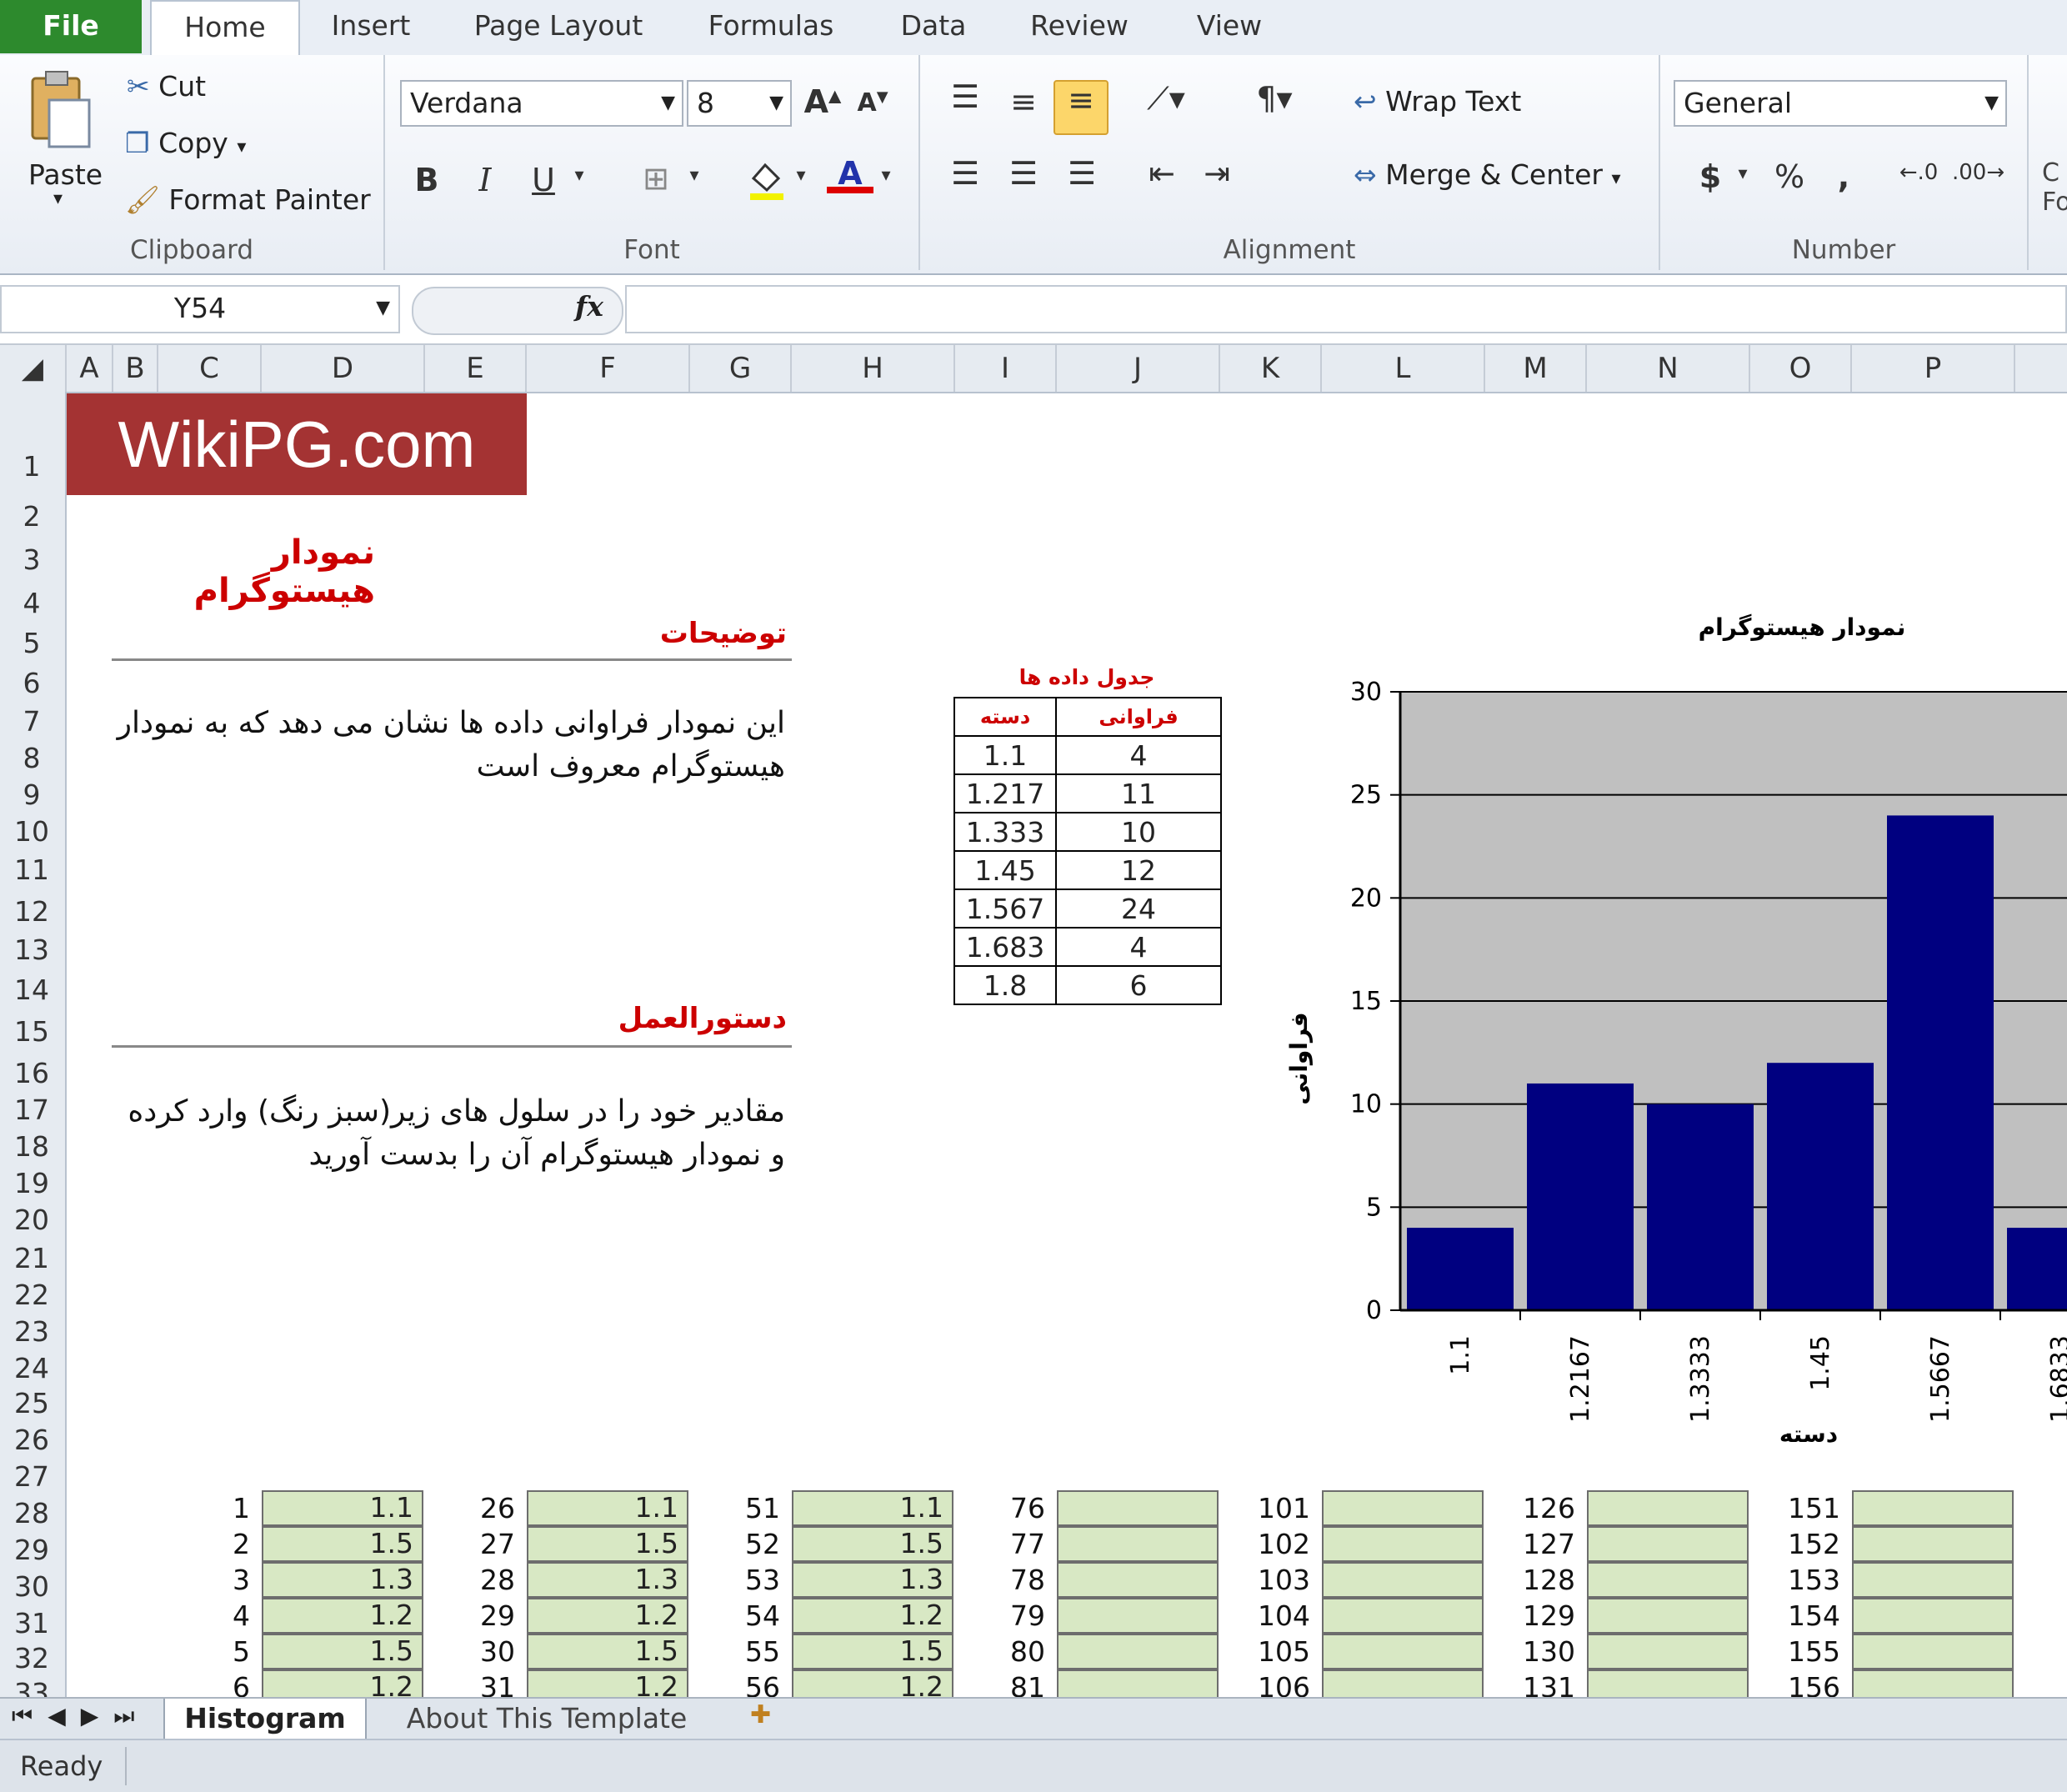 This screenshot has height=1792, width=2067. Describe the element at coordinates (771, 27) in the screenshot. I see `tab-formulas: Formulas` at that location.